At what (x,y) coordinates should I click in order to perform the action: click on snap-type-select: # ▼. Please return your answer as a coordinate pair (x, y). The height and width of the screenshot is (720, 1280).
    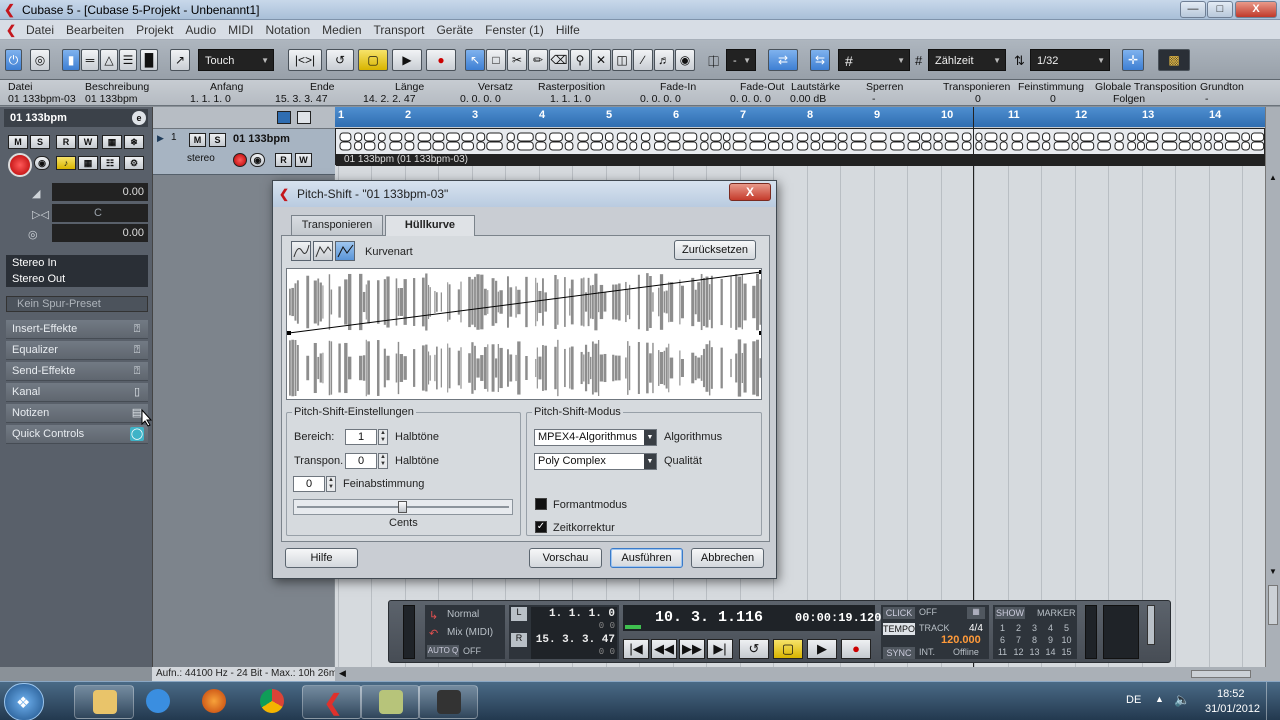
    Looking at the image, I should click on (874, 60).